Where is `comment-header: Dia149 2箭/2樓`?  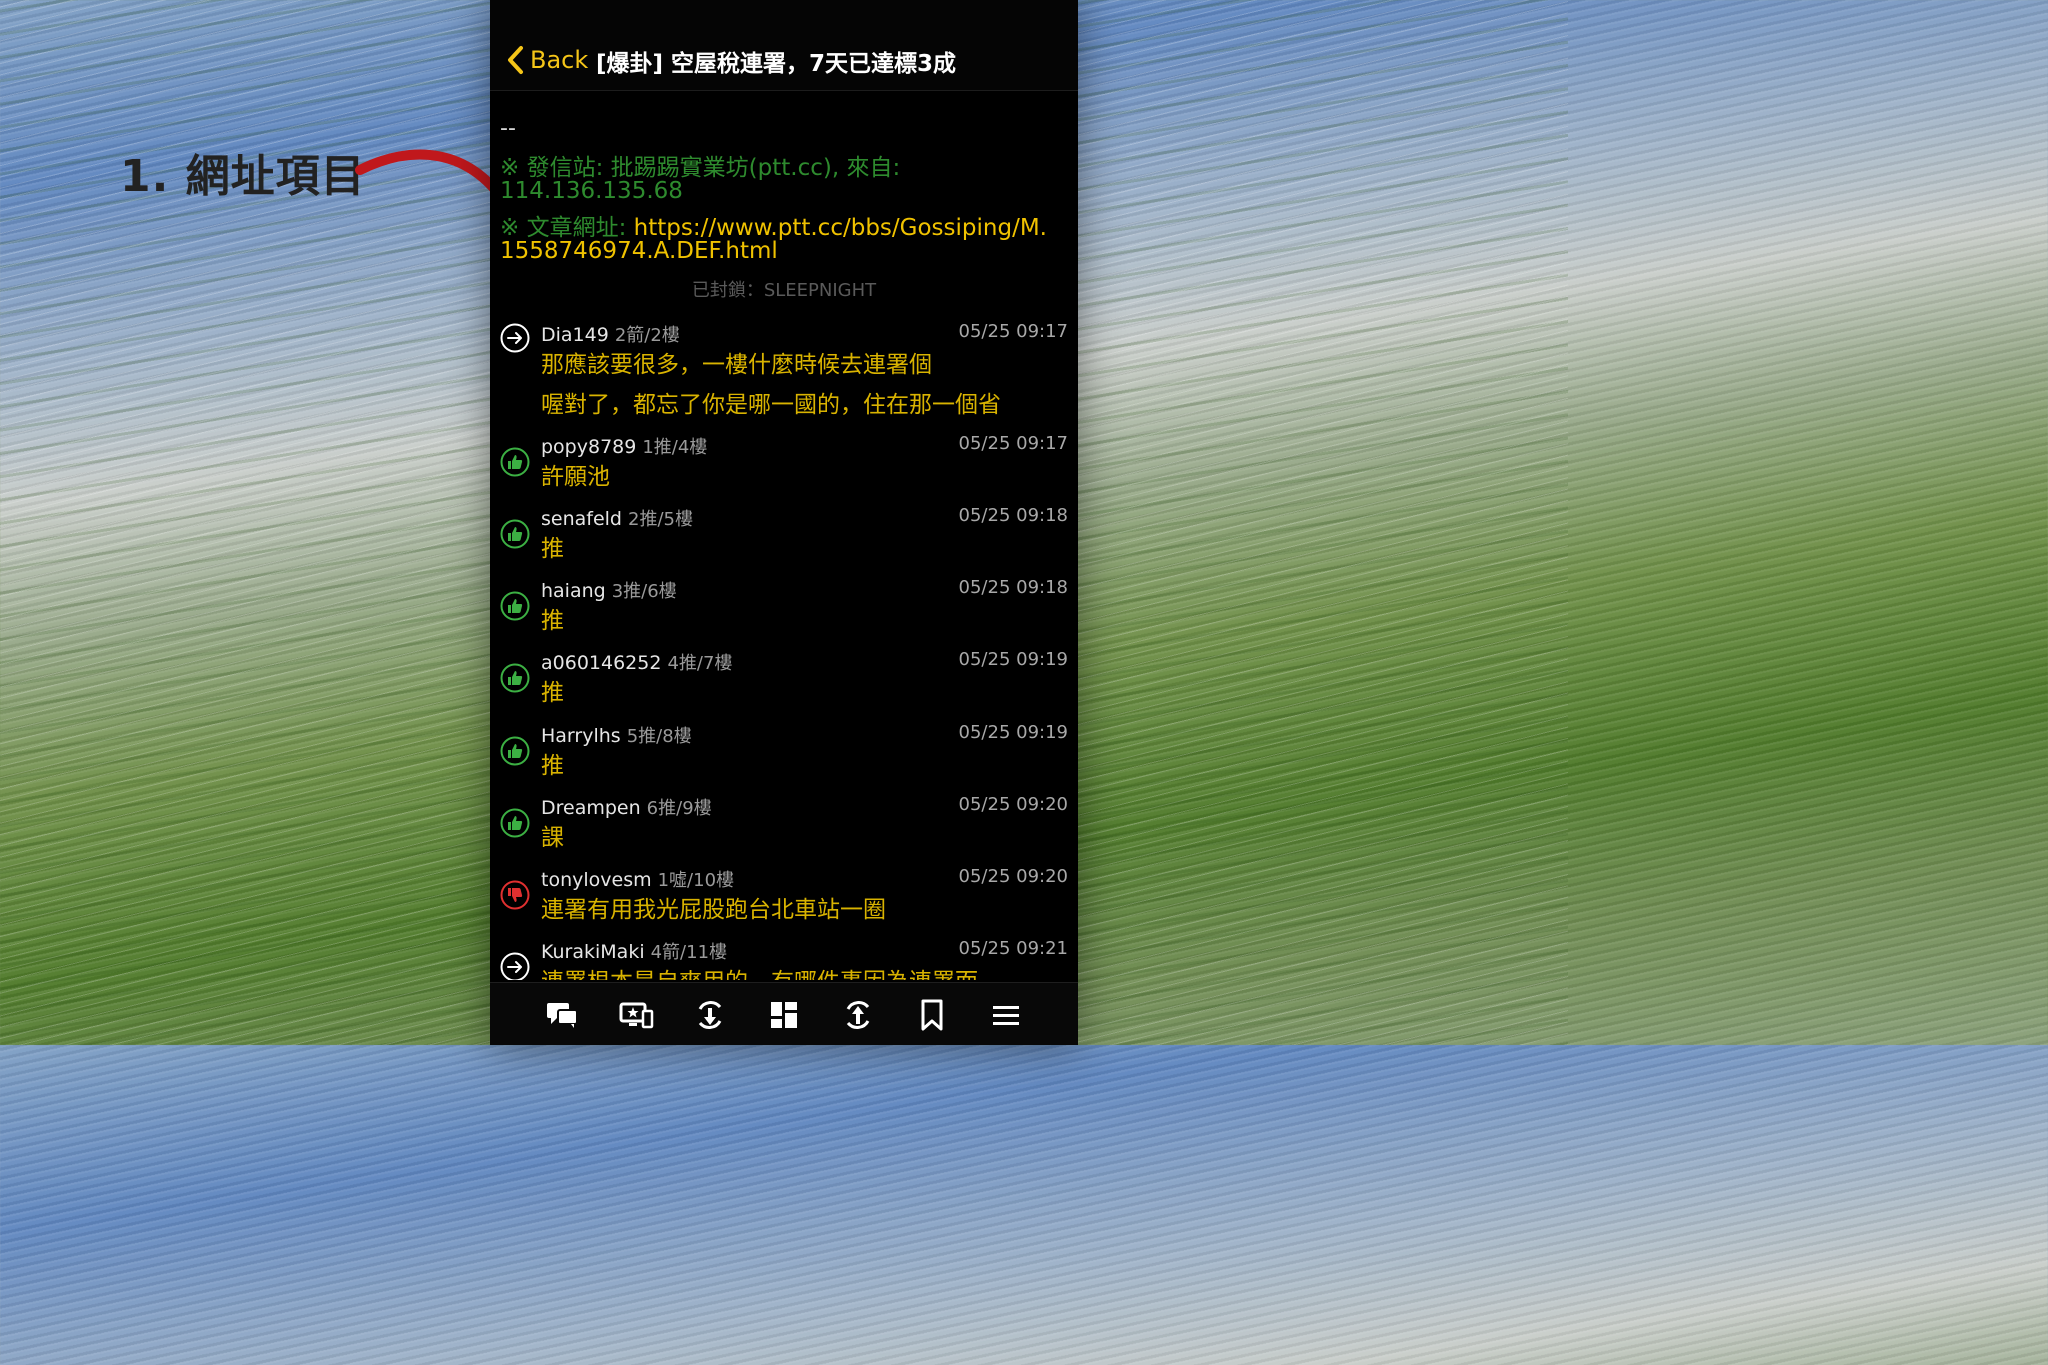 comment-header: Dia149 2箭/2樓 is located at coordinates (610, 334).